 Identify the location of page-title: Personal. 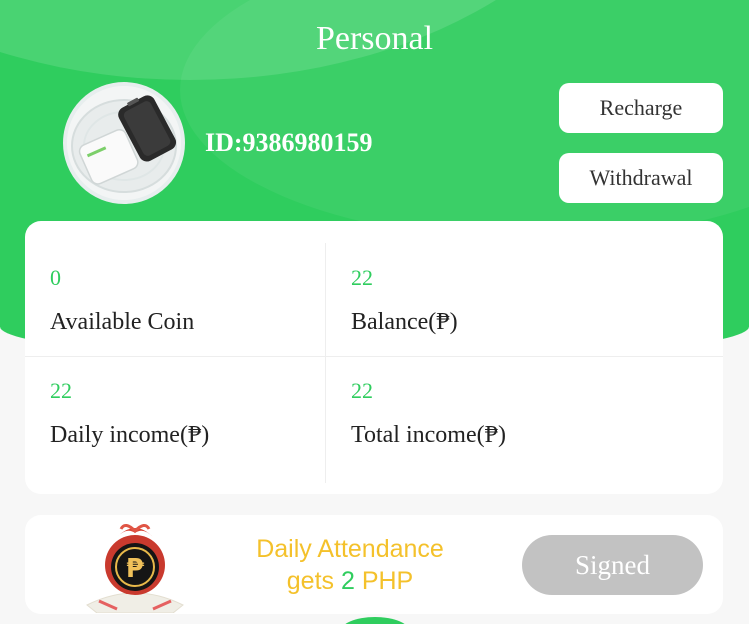
(374, 38).